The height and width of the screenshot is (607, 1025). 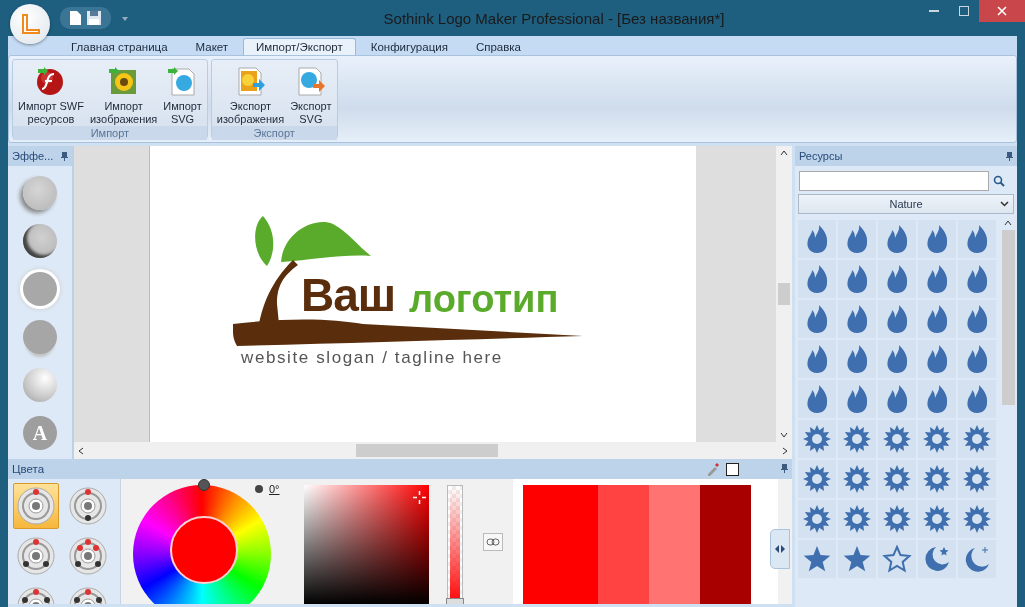 What do you see at coordinates (419, 497) in the screenshot?
I see `crosshair-icon` at bounding box center [419, 497].